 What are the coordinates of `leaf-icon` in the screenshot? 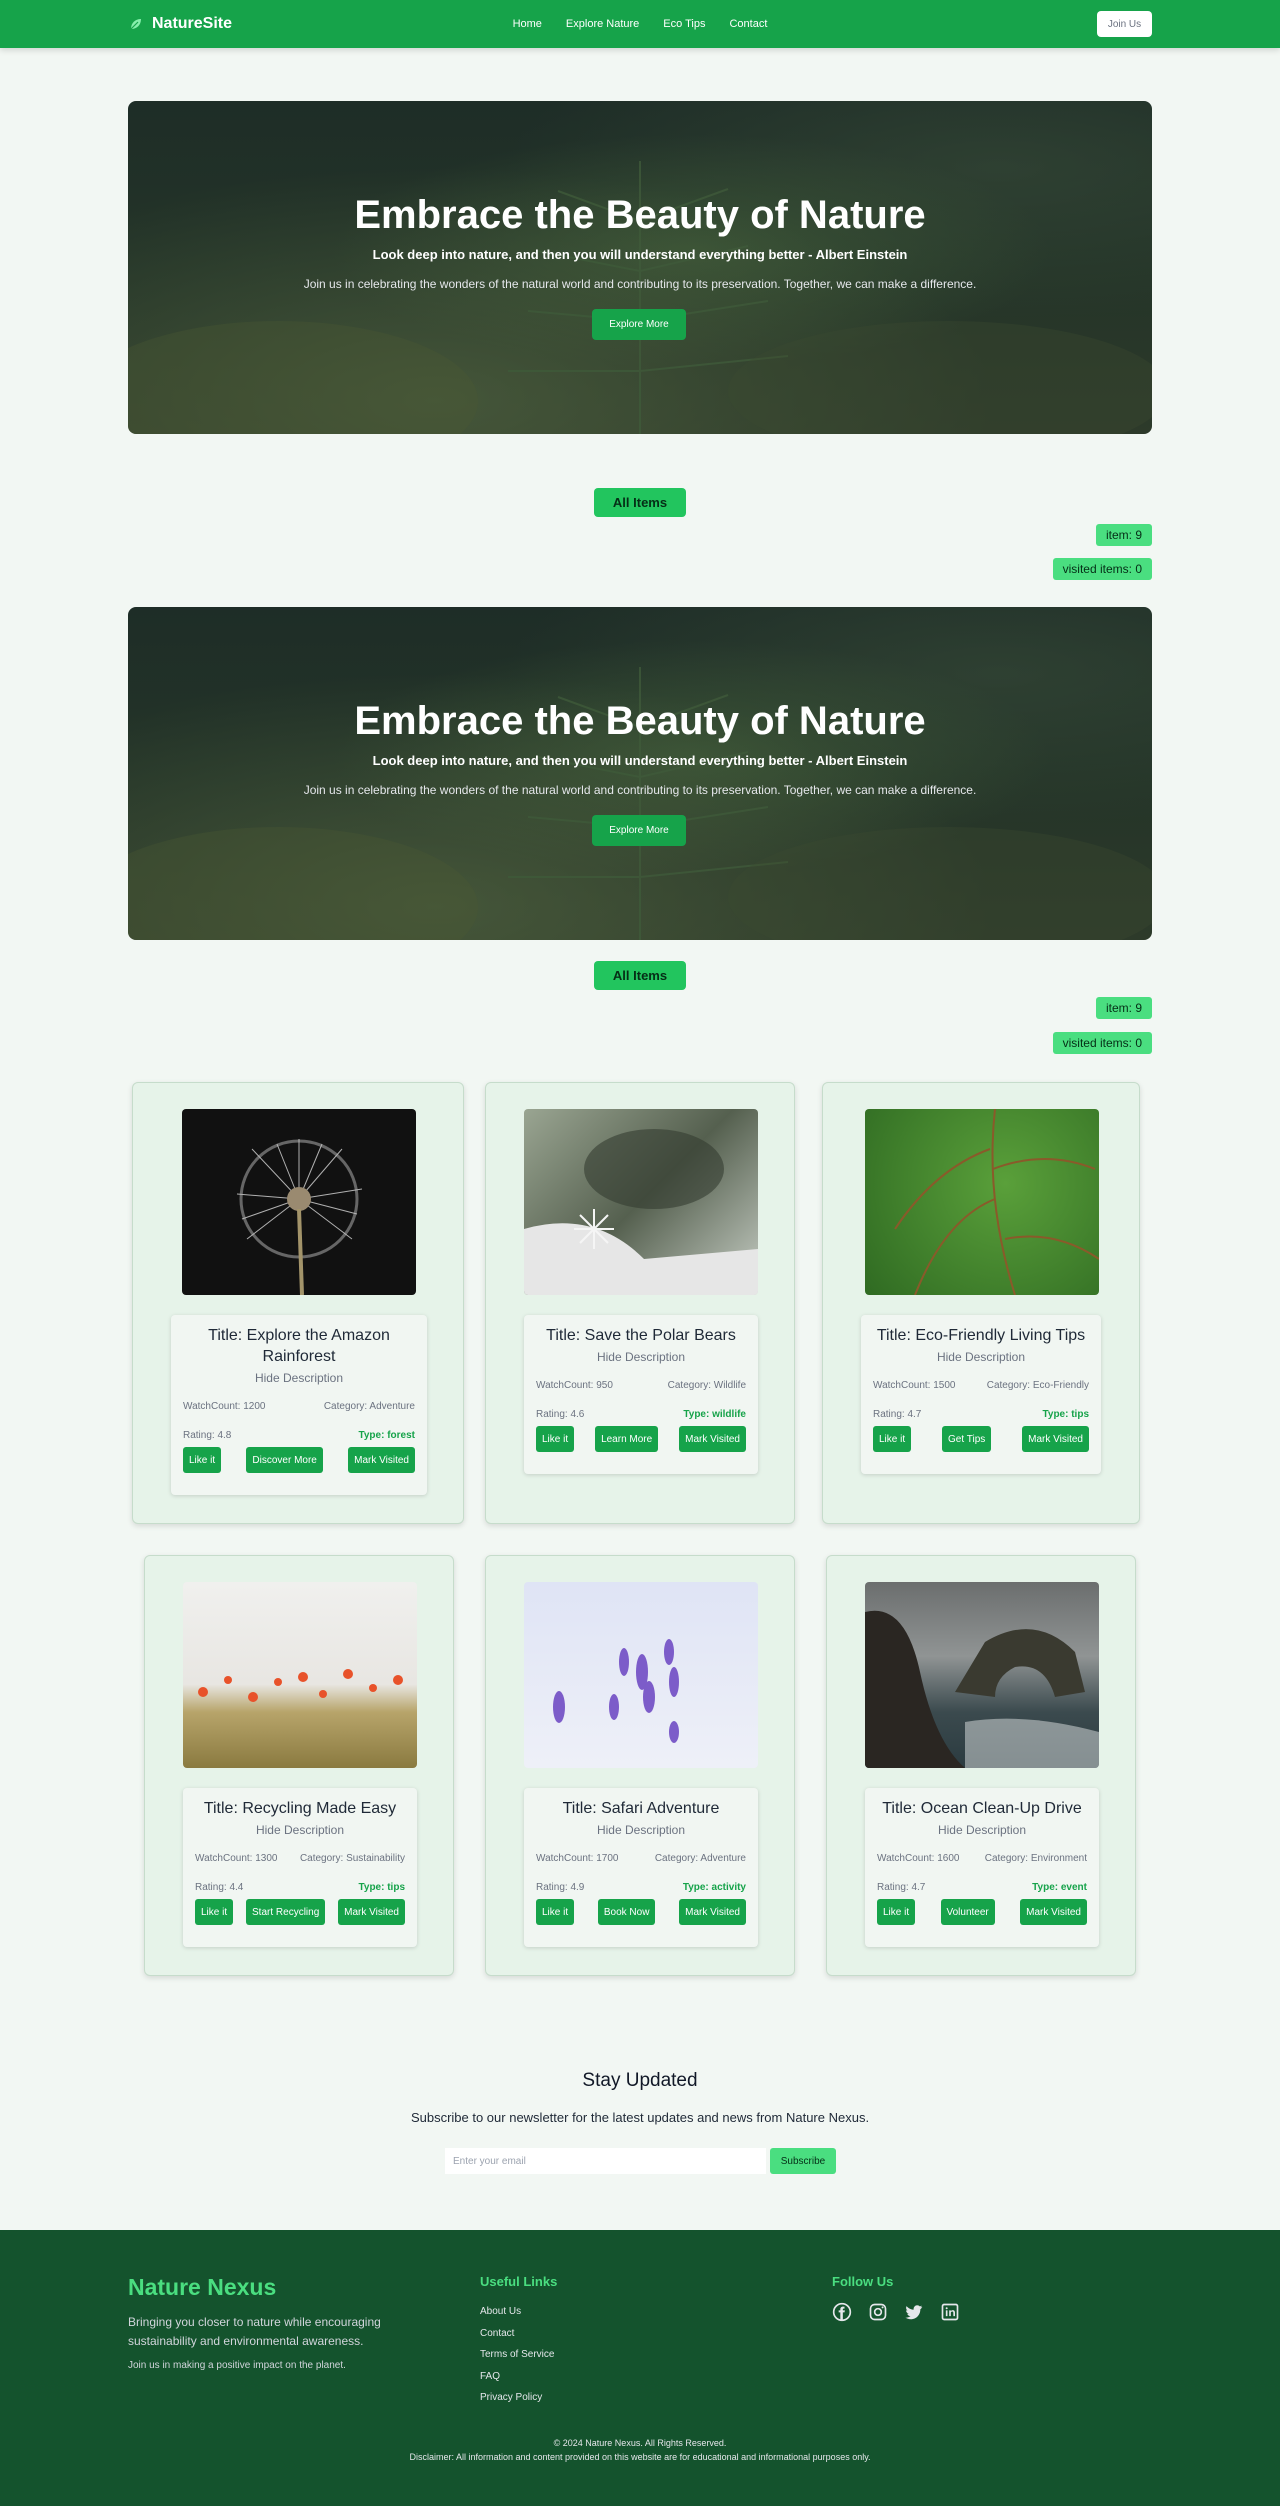 It's located at (135, 24).